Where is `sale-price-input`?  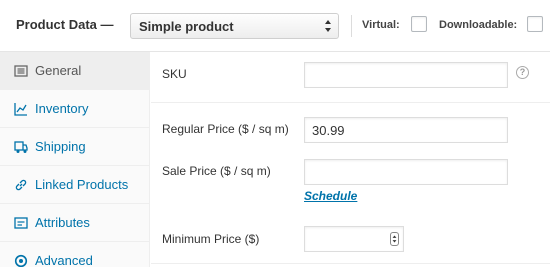 sale-price-input is located at coordinates (406, 172).